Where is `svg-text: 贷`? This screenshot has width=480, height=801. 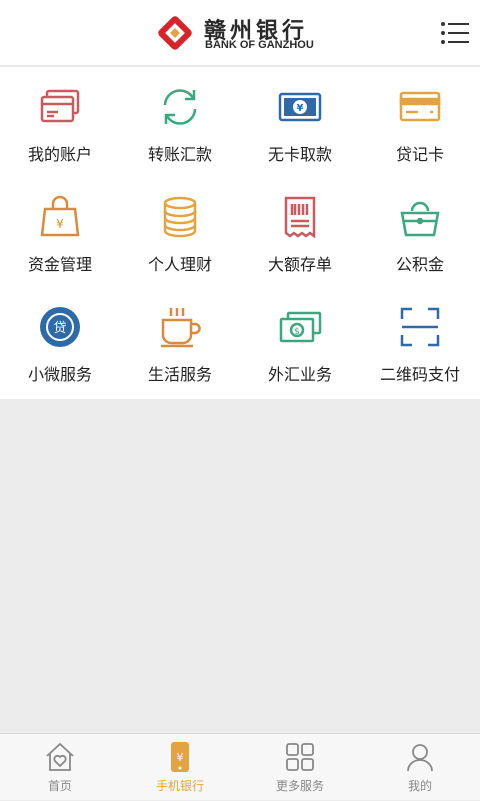 svg-text: 贷 is located at coordinates (59, 328).